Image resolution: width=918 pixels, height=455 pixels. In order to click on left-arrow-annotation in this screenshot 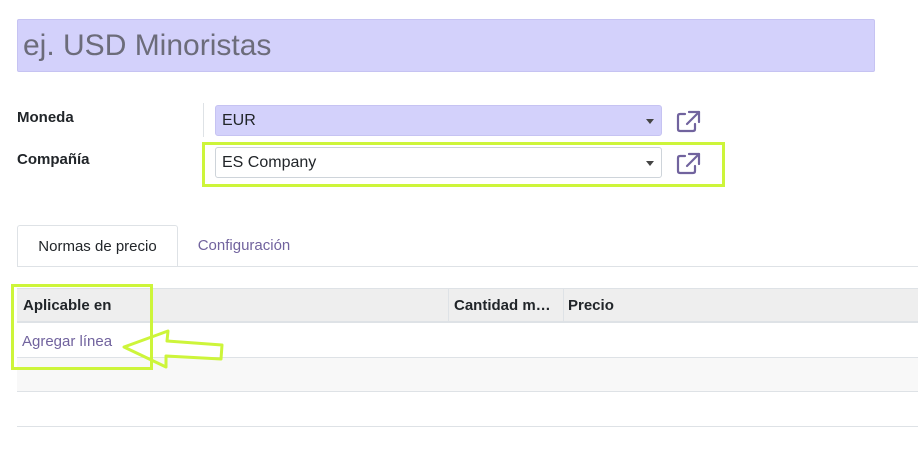, I will do `click(173, 349)`.